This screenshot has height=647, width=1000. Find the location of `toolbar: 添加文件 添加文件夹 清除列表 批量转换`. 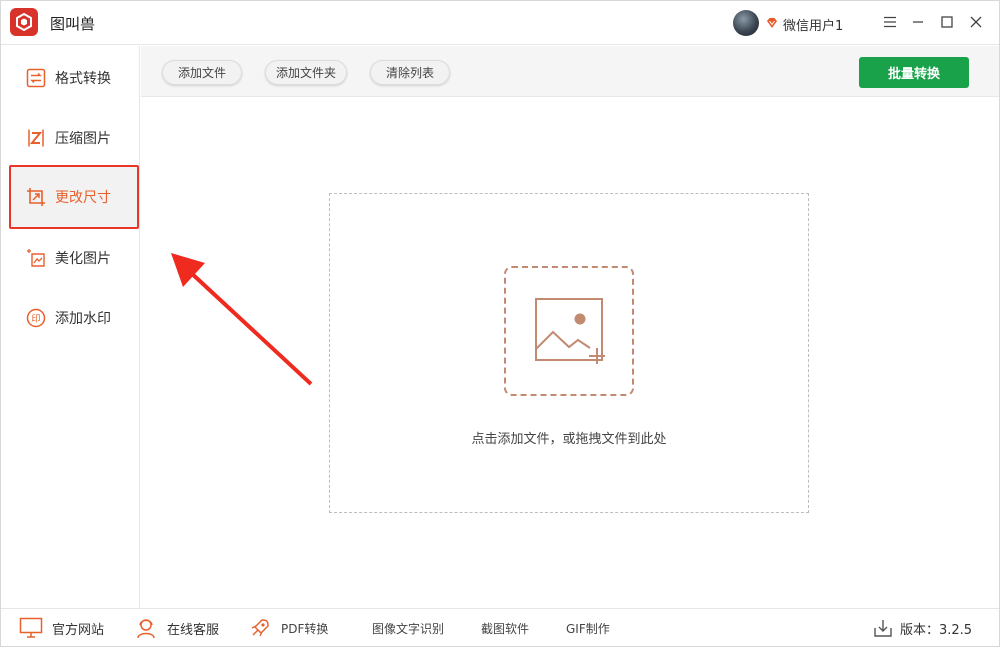

toolbar: 添加文件 添加文件夹 清除列表 批量转换 is located at coordinates (570, 71).